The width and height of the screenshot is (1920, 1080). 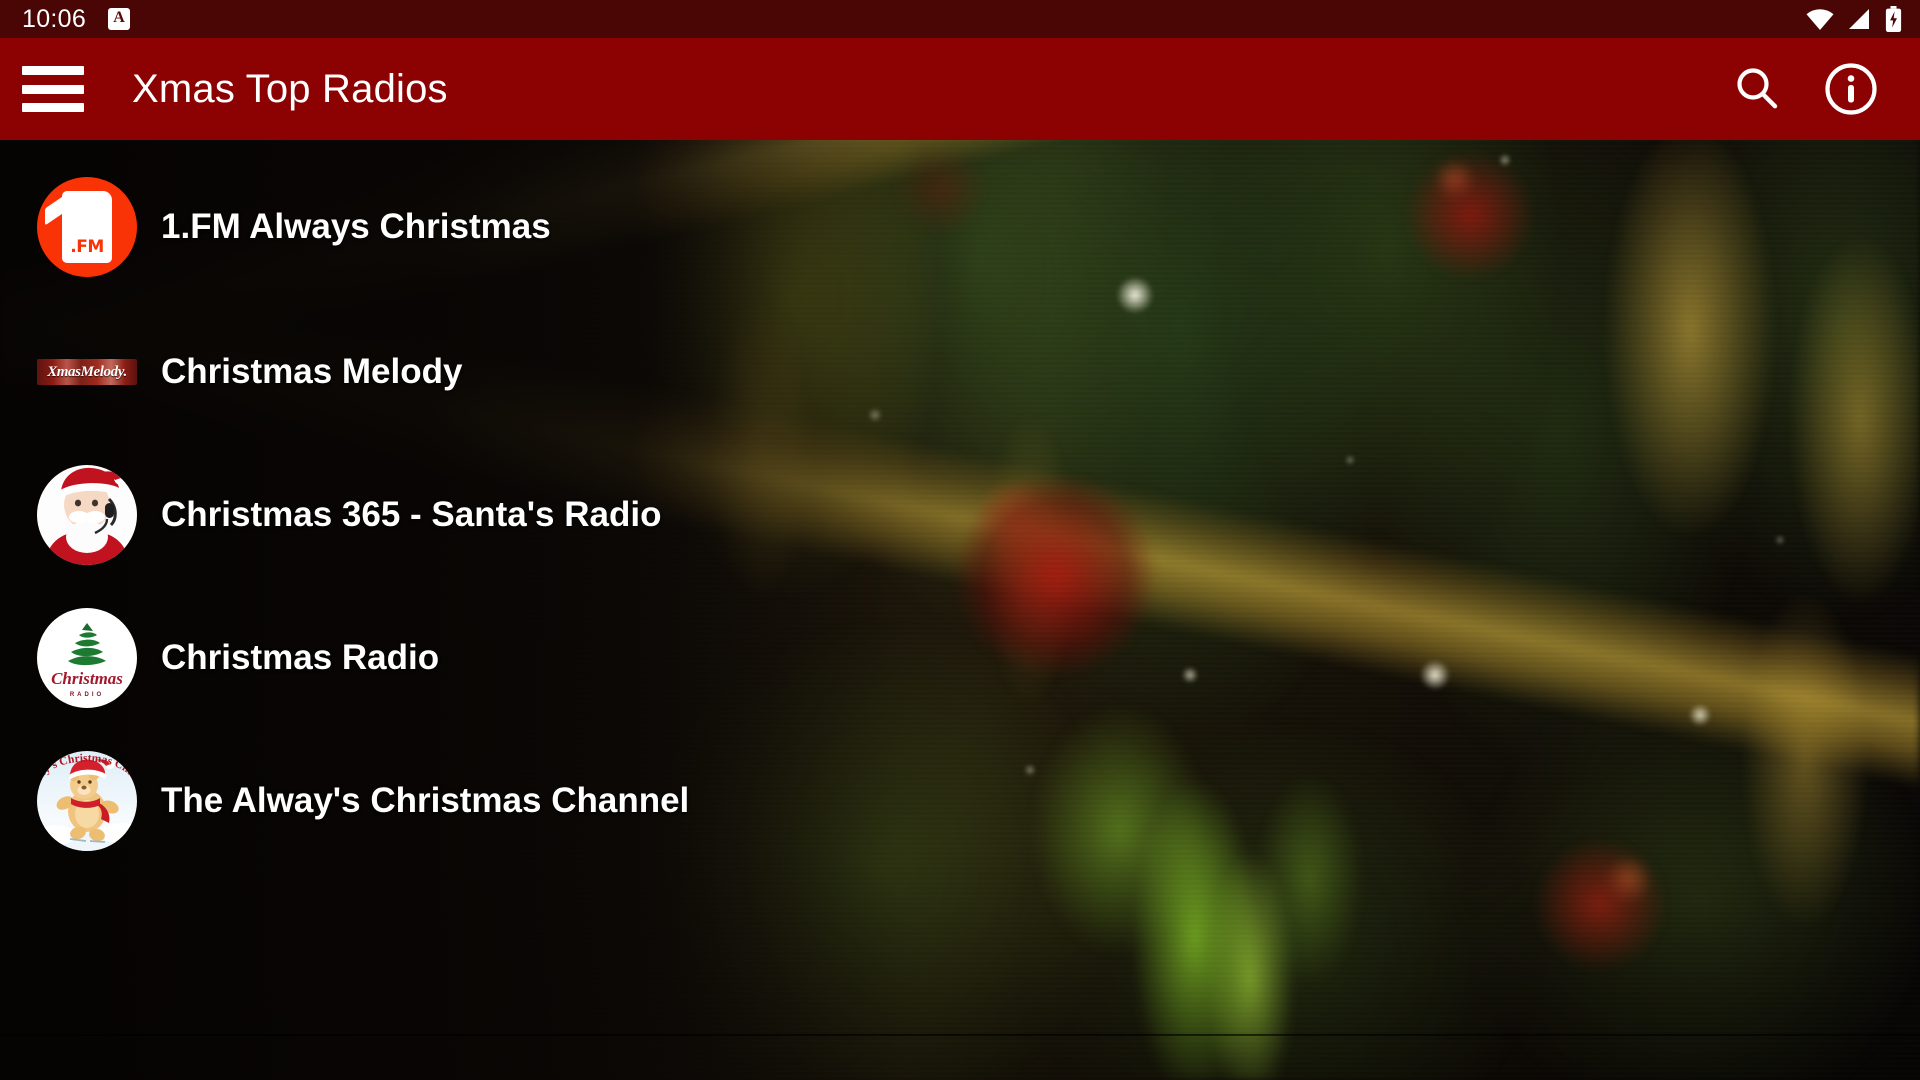 What do you see at coordinates (1757, 89) in the screenshot?
I see `search-icon` at bounding box center [1757, 89].